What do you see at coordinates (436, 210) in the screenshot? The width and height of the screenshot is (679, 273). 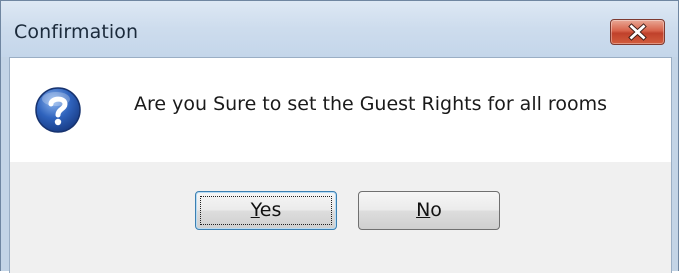 I see `no-label-rest: o` at bounding box center [436, 210].